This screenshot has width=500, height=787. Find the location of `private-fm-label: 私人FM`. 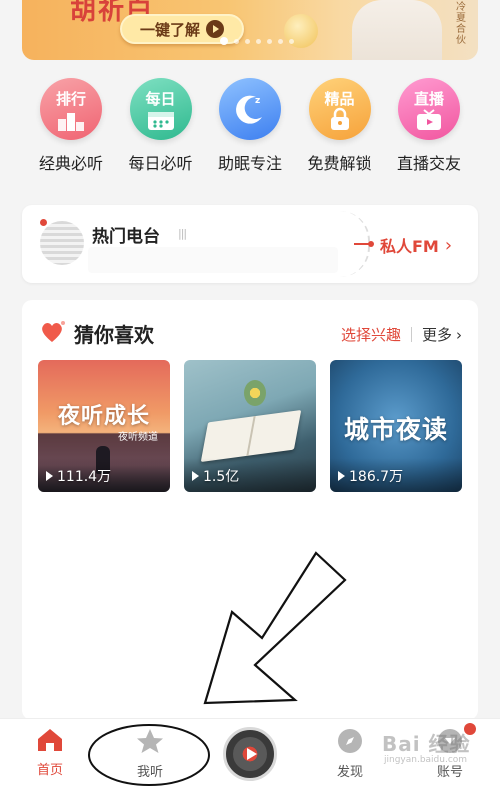

private-fm-label: 私人FM is located at coordinates (409, 246).